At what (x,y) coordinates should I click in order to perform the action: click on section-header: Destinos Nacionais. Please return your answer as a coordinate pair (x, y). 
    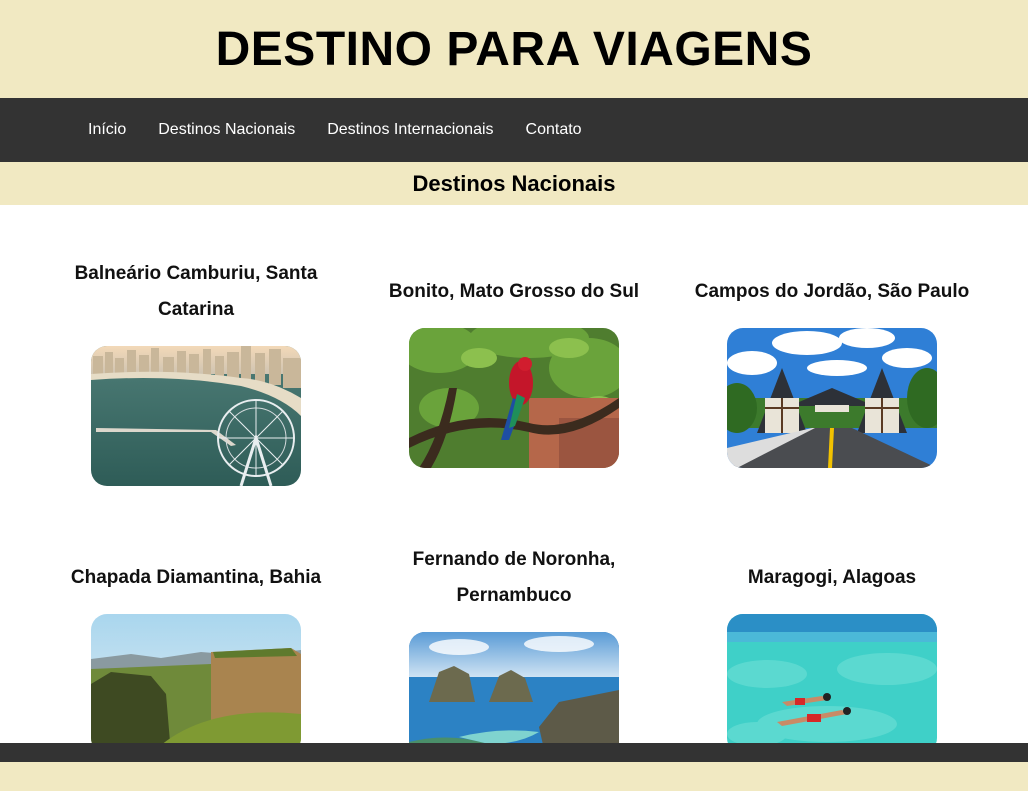
    Looking at the image, I should click on (514, 183).